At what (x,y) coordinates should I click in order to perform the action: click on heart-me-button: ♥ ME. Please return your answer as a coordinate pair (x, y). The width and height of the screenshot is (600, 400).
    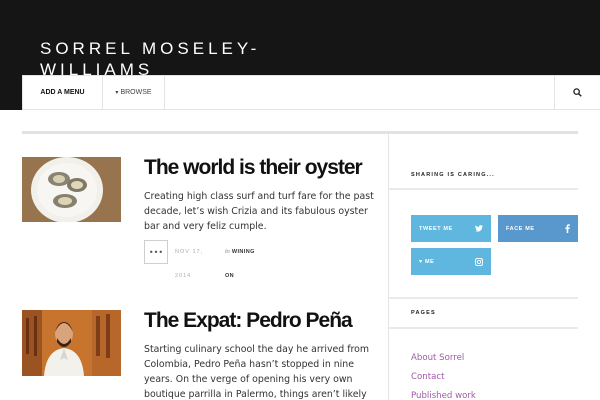
    Looking at the image, I should click on (451, 261).